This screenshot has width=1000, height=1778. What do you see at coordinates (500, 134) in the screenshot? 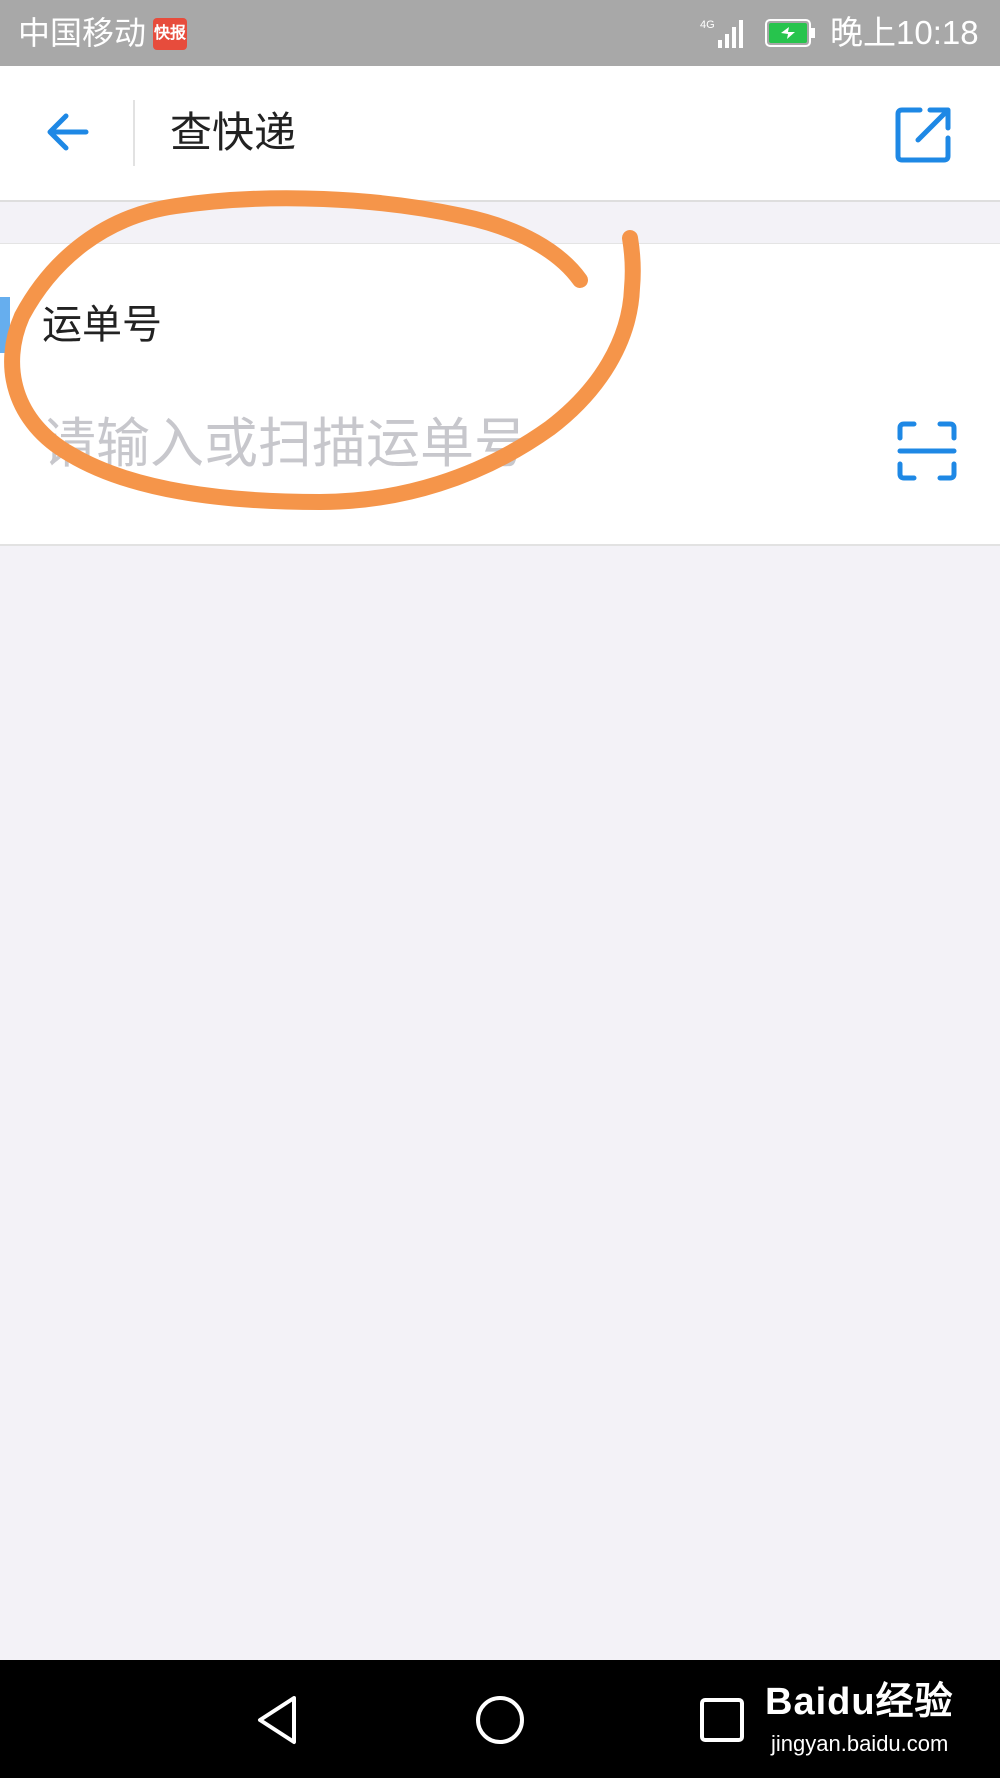
I see `app-header: 查快递` at bounding box center [500, 134].